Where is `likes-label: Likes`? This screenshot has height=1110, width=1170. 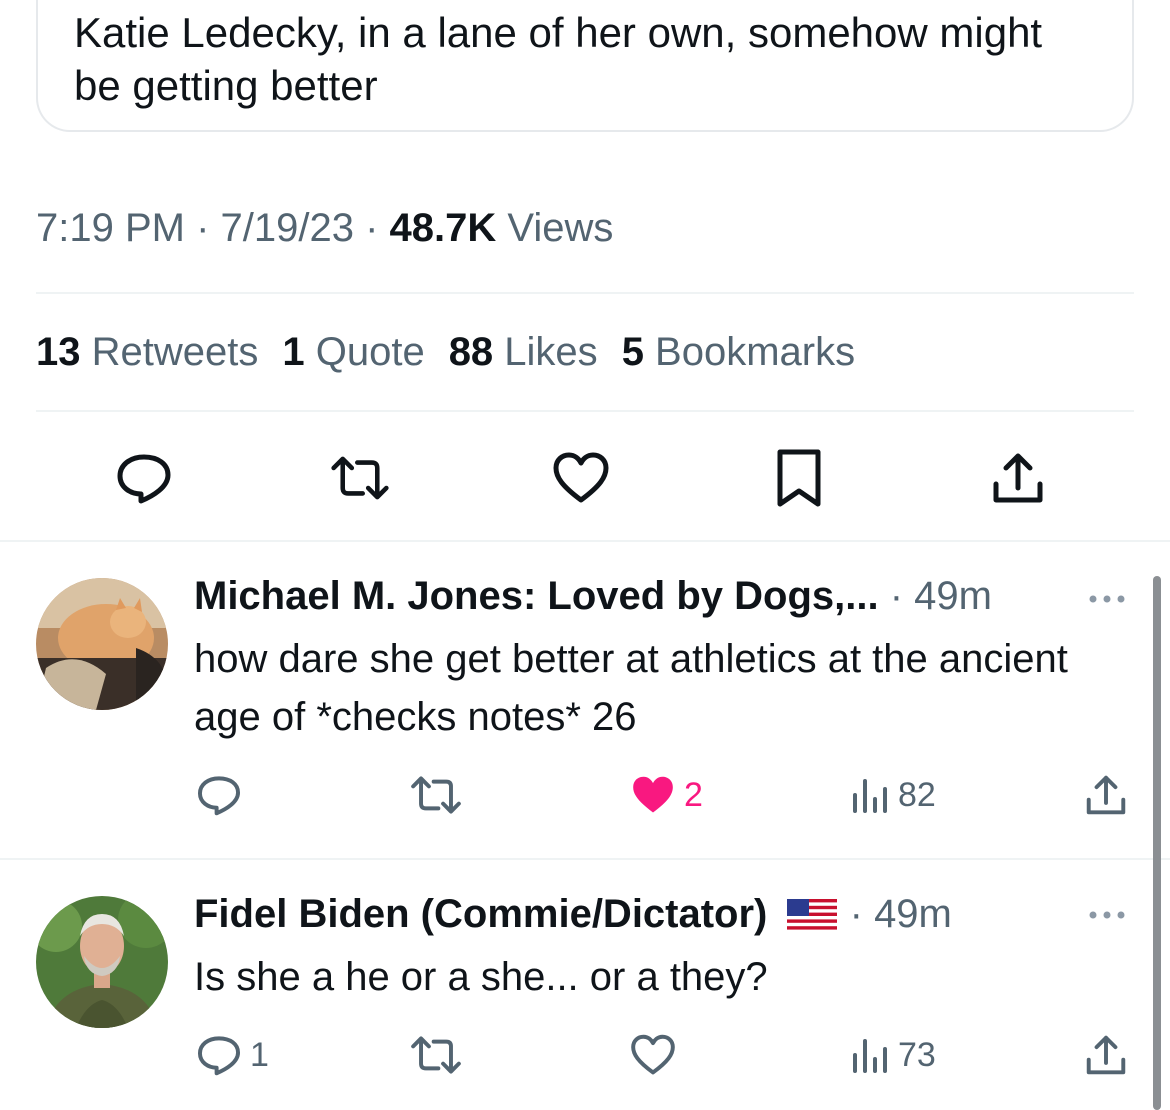 likes-label: Likes is located at coordinates (545, 352).